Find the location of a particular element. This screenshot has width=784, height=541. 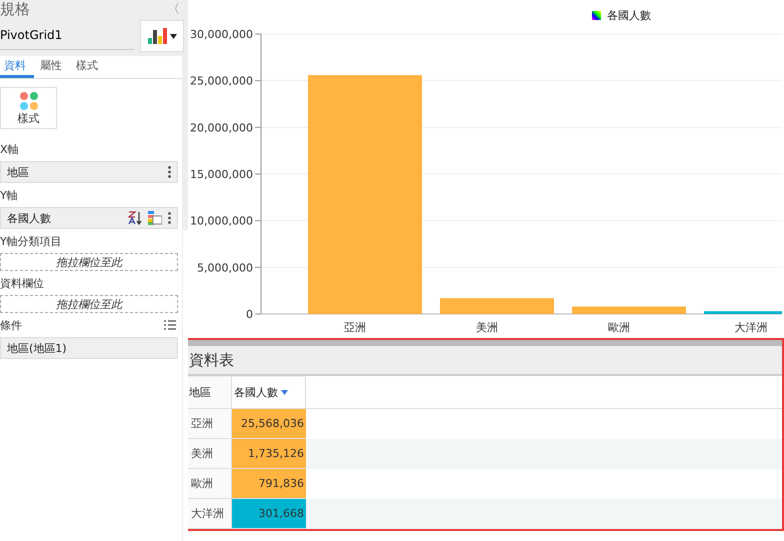

axis-label: 0 is located at coordinates (249, 314).